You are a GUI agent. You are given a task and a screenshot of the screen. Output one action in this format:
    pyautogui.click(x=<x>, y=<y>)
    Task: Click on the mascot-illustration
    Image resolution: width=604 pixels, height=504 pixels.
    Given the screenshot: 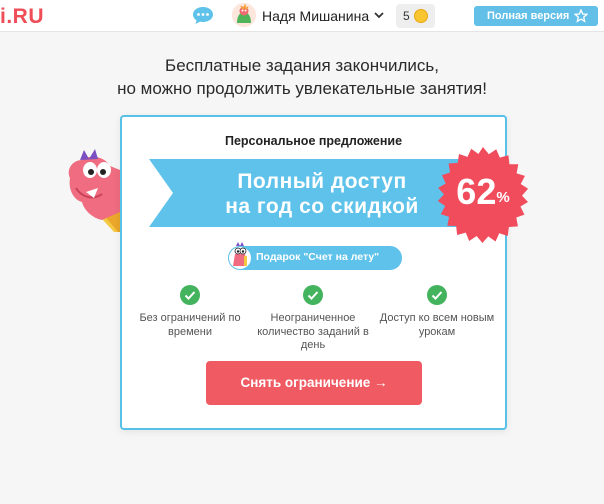 What is the action you would take?
    pyautogui.click(x=96, y=190)
    